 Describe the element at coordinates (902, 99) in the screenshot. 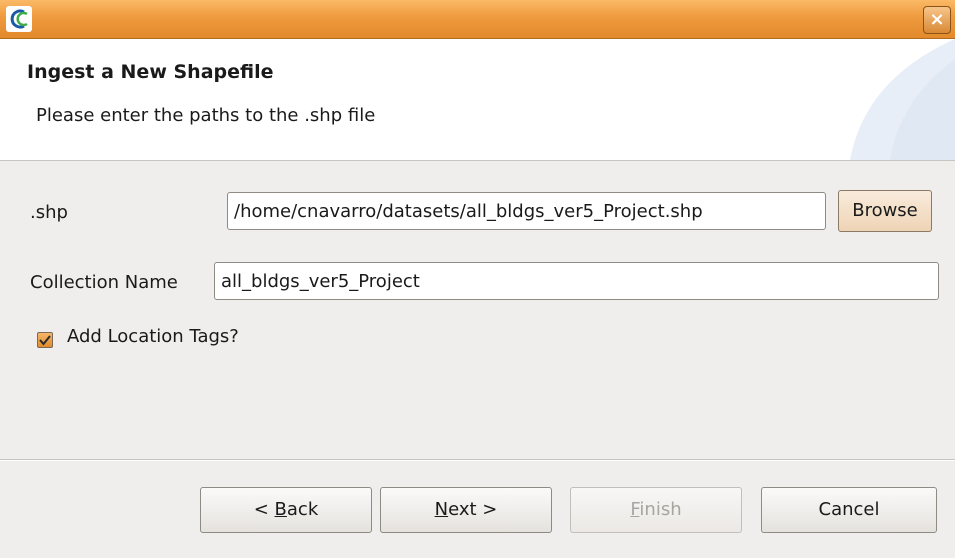

I see `banner-decoration` at that location.